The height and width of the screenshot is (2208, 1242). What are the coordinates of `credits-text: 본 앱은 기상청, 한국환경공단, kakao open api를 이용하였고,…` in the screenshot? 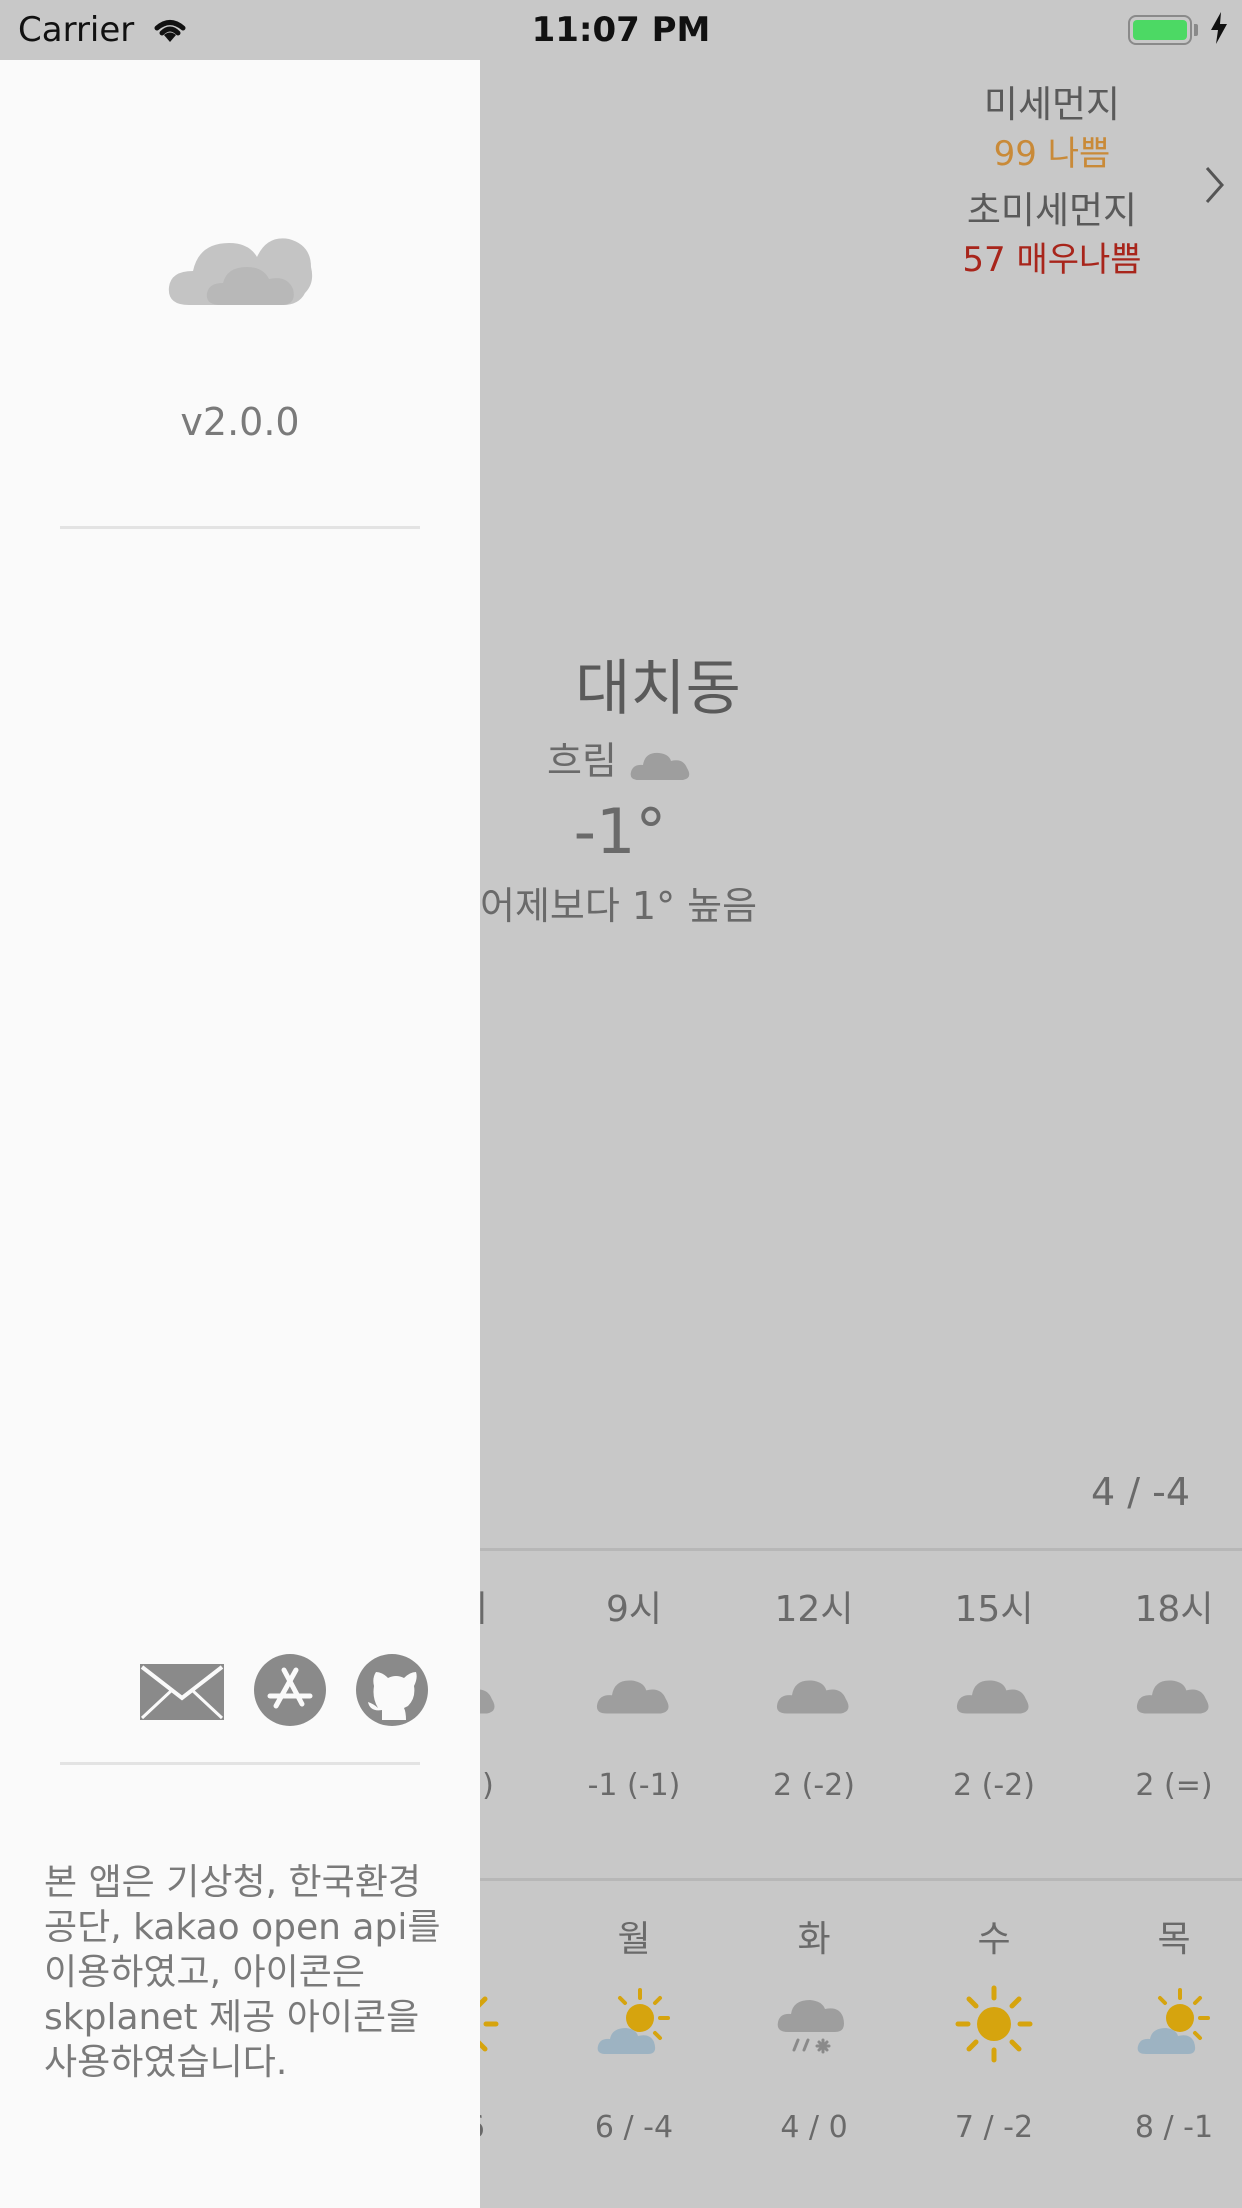 It's located at (242, 1972).